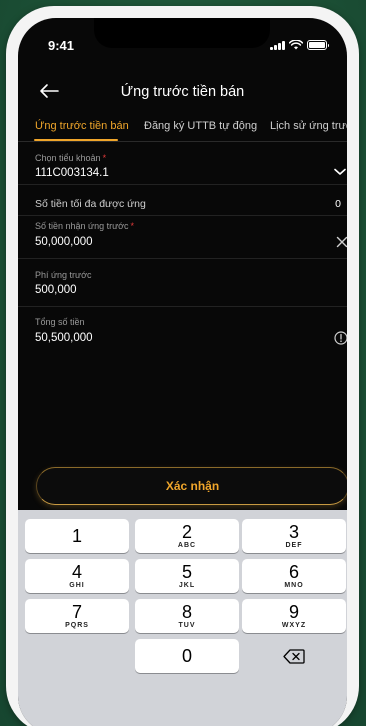 The width and height of the screenshot is (366, 726). Describe the element at coordinates (63, 275) in the screenshot. I see `fee-label: Phí ứng trước` at that location.